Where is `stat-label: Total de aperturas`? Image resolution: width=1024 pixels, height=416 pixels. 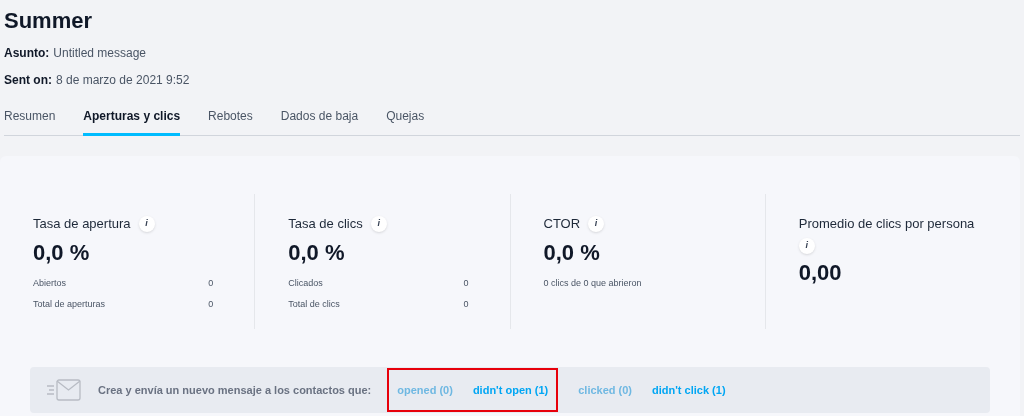
stat-label: Total de aperturas is located at coordinates (69, 304).